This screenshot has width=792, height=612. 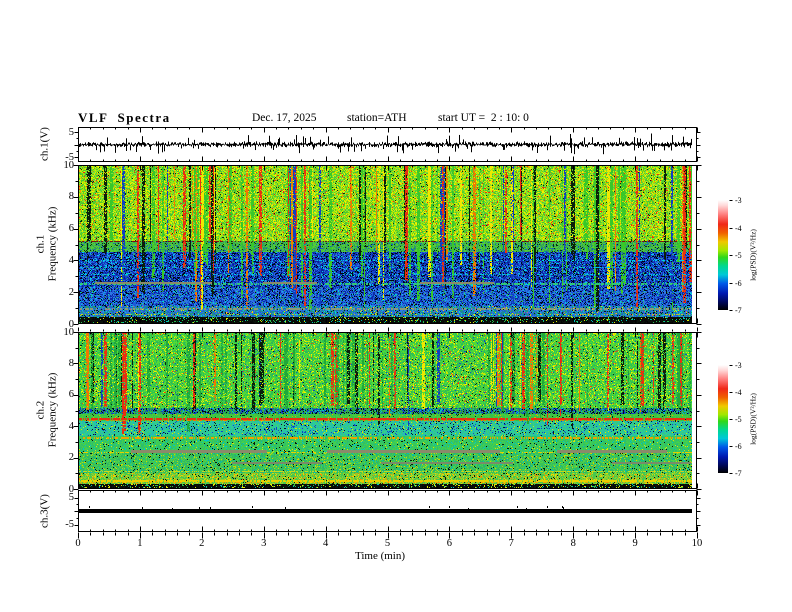 I want to click on x-tick-label: 10, so click(x=697, y=543).